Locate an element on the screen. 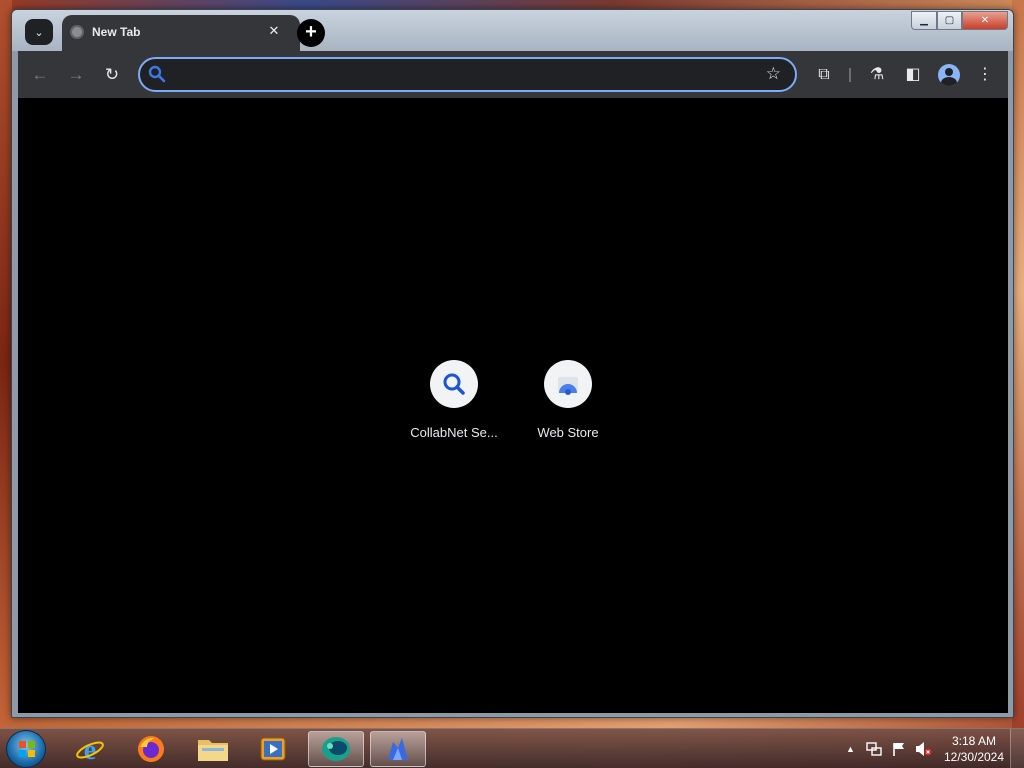 This screenshot has width=1024, height=768. tab-search-button: ⌄ is located at coordinates (39, 32).